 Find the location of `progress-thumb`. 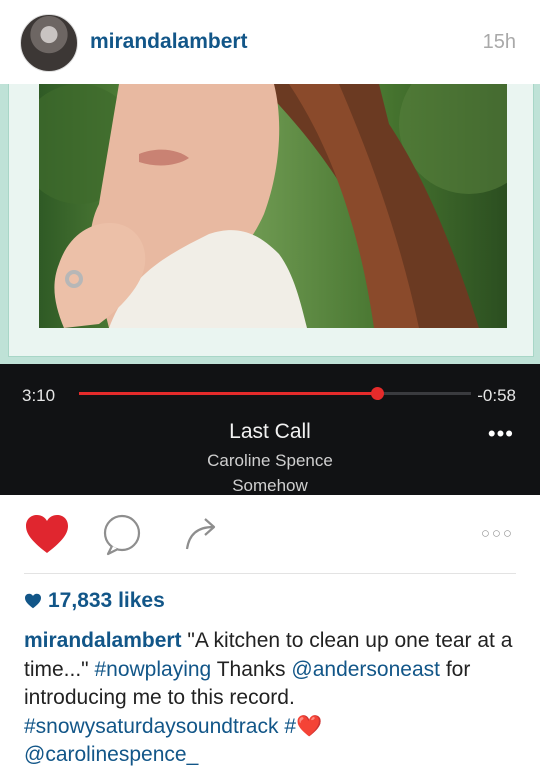

progress-thumb is located at coordinates (377, 393).